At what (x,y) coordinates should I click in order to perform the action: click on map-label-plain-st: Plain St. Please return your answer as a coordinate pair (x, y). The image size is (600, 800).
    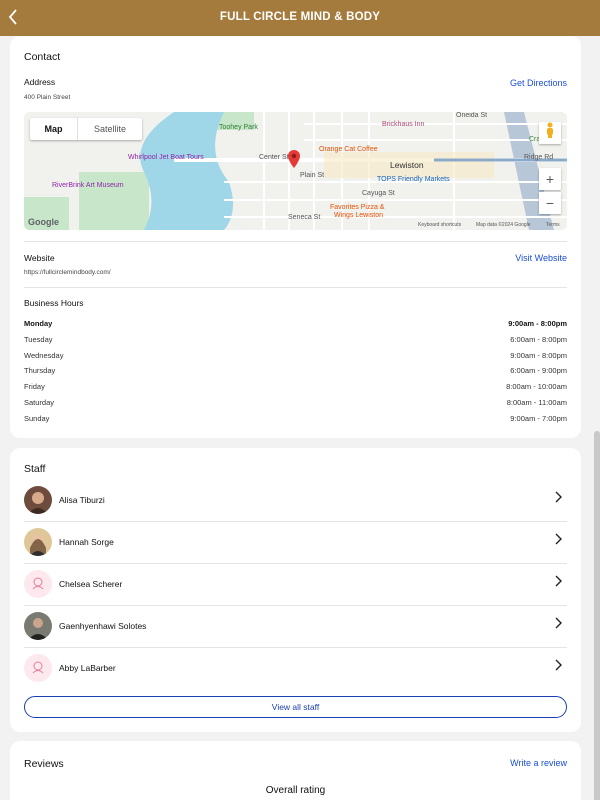
    Looking at the image, I should click on (312, 175).